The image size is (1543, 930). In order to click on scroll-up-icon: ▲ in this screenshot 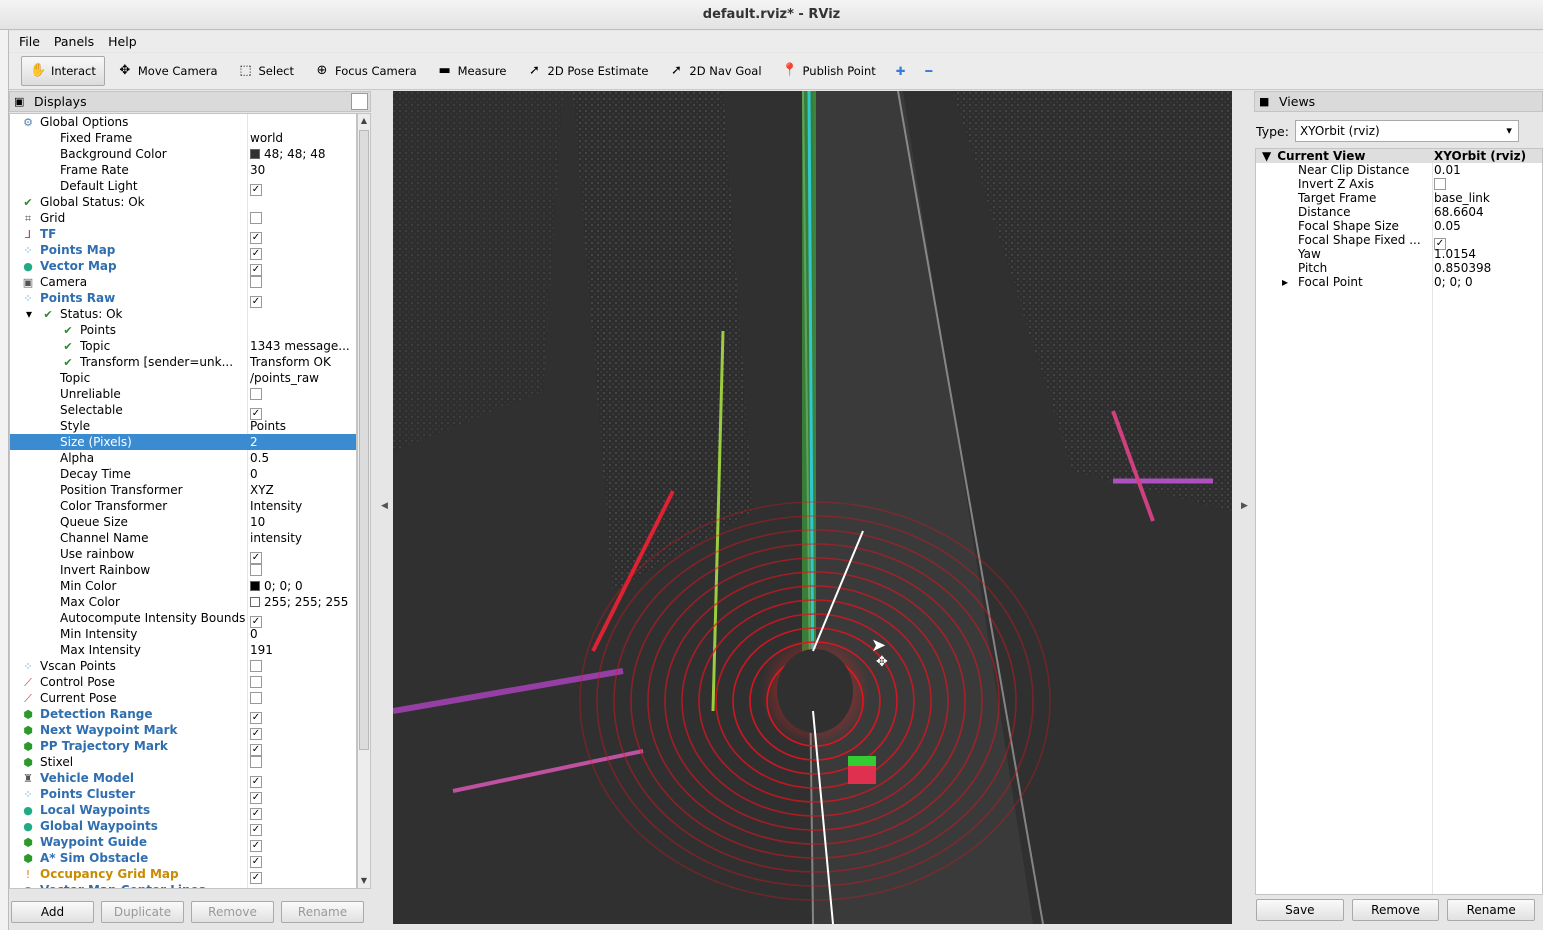, I will do `click(364, 121)`.